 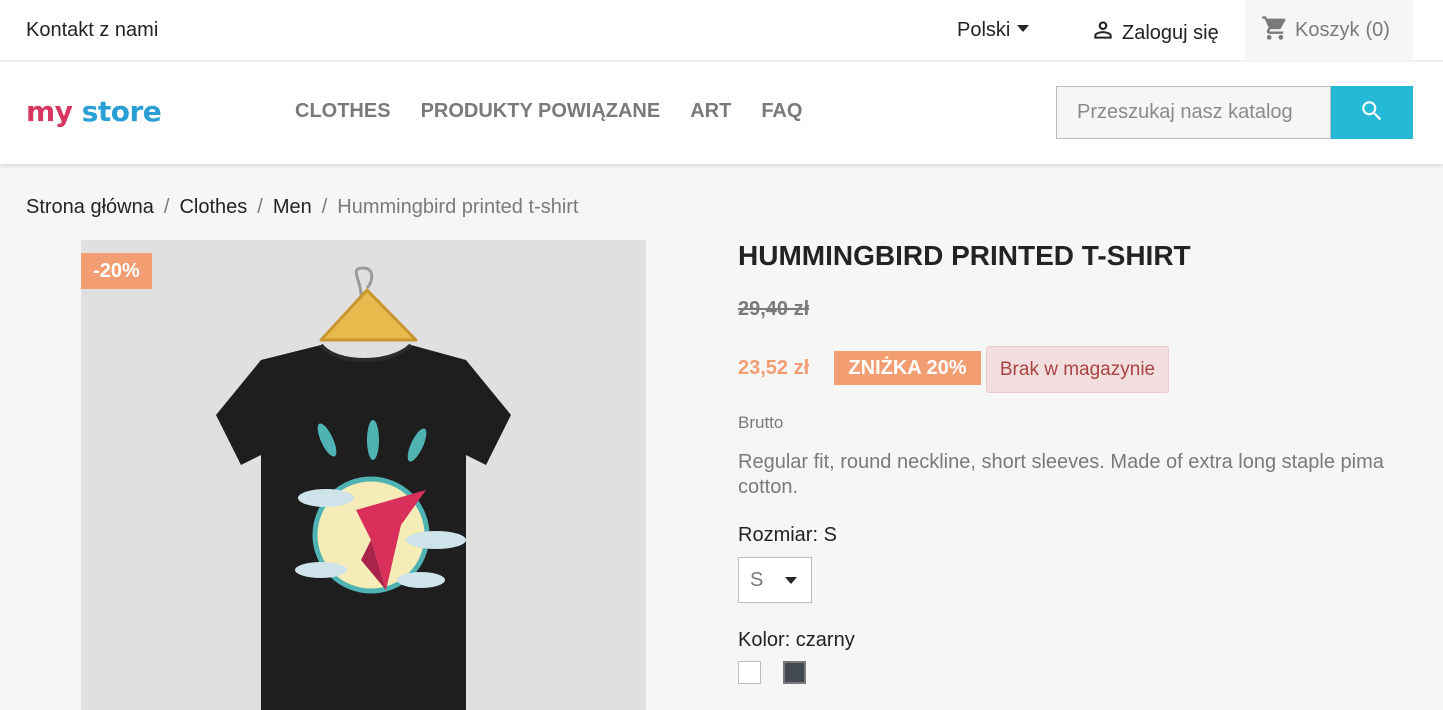 I want to click on language-label: Polski, so click(x=984, y=30).